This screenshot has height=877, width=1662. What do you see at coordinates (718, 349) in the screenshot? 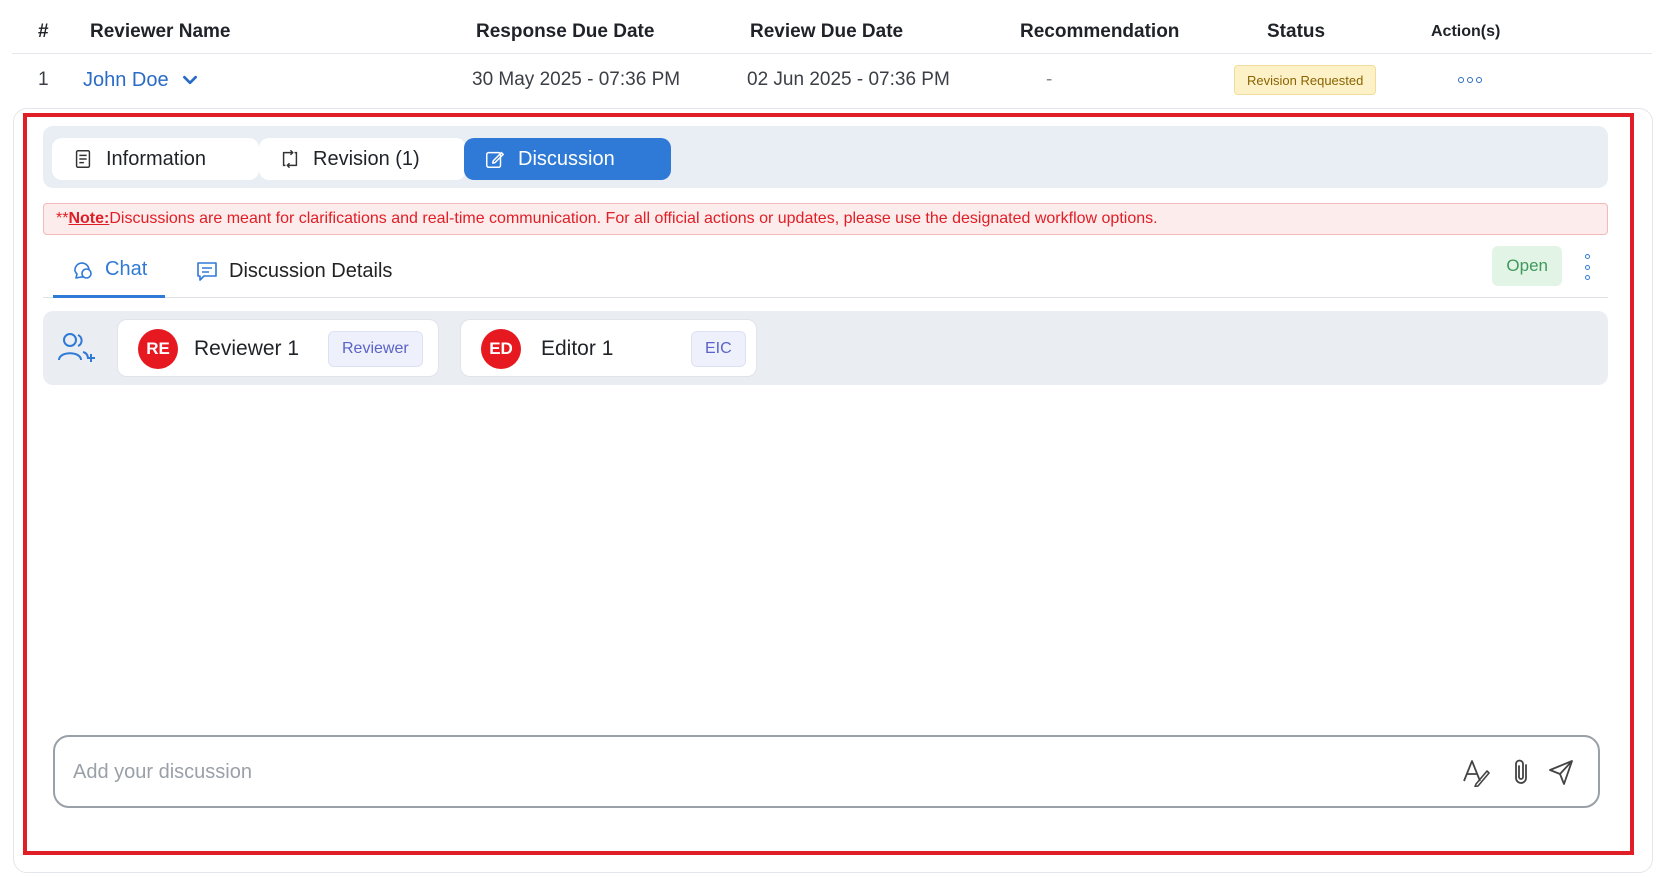
I see `participant-role-badge: EIC` at bounding box center [718, 349].